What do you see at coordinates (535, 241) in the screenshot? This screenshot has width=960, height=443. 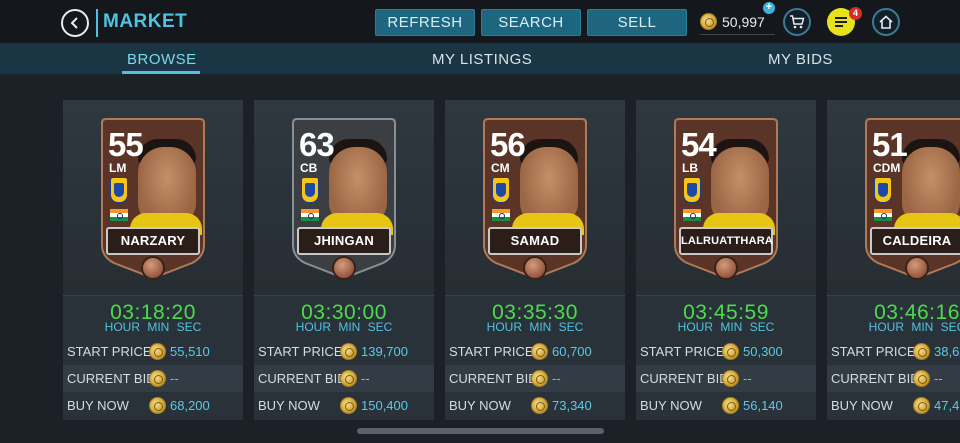 I see `player-name: SAMAD` at bounding box center [535, 241].